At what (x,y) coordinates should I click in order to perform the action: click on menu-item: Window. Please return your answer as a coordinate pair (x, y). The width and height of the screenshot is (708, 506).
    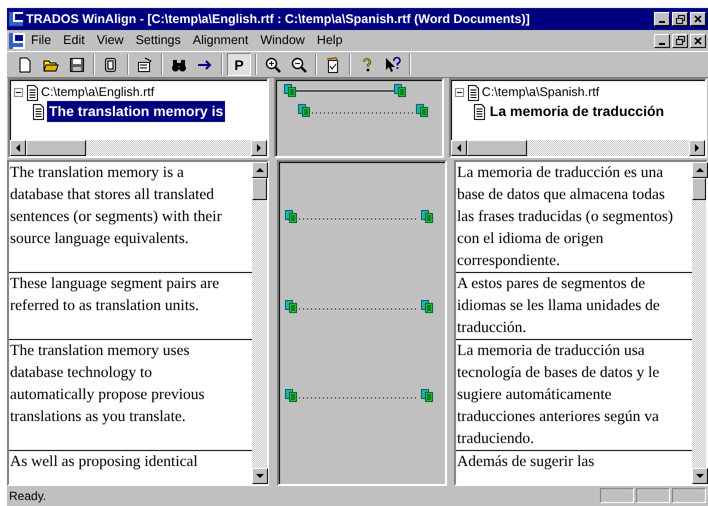
    Looking at the image, I should click on (282, 40).